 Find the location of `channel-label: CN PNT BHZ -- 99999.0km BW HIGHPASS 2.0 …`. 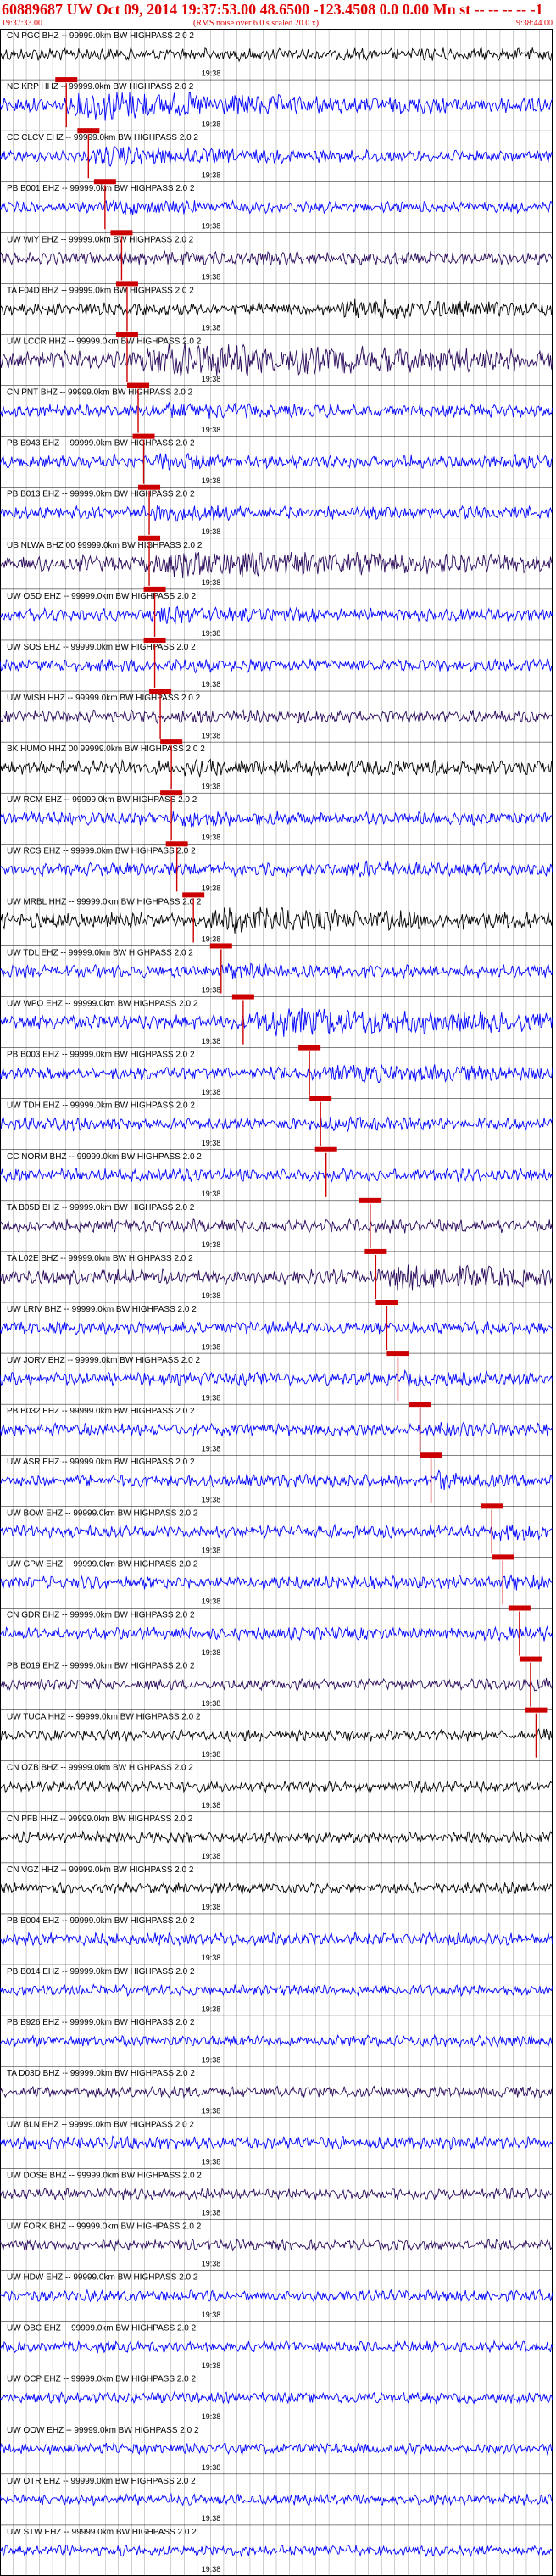

channel-label: CN PNT BHZ -- 99999.0km BW HIGHPASS 2.0 … is located at coordinates (100, 393).